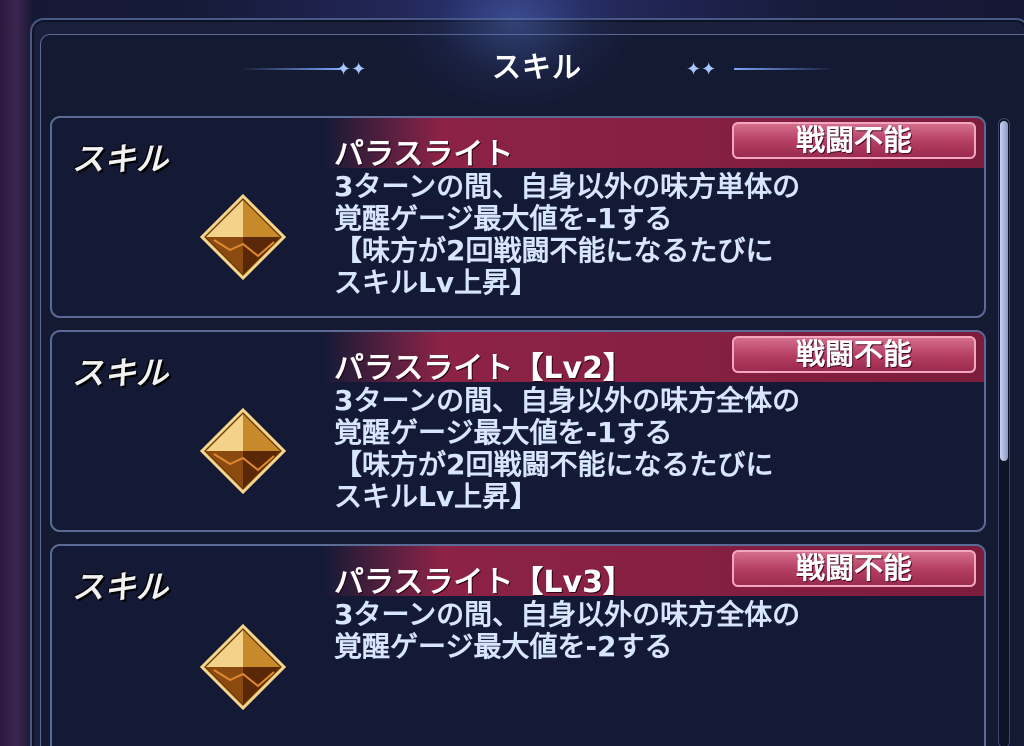 The width and height of the screenshot is (1024, 746). I want to click on scrollbar, so click(1004, 432).